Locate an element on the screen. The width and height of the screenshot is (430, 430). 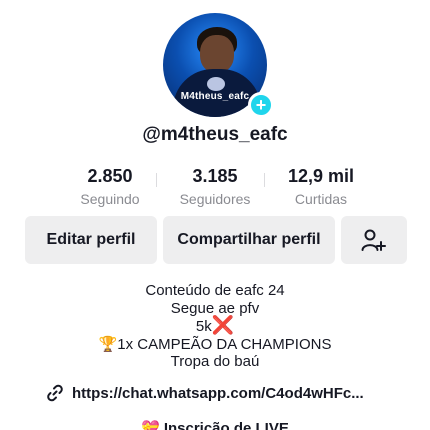
trophy-icon: 🏆 is located at coordinates (108, 344).